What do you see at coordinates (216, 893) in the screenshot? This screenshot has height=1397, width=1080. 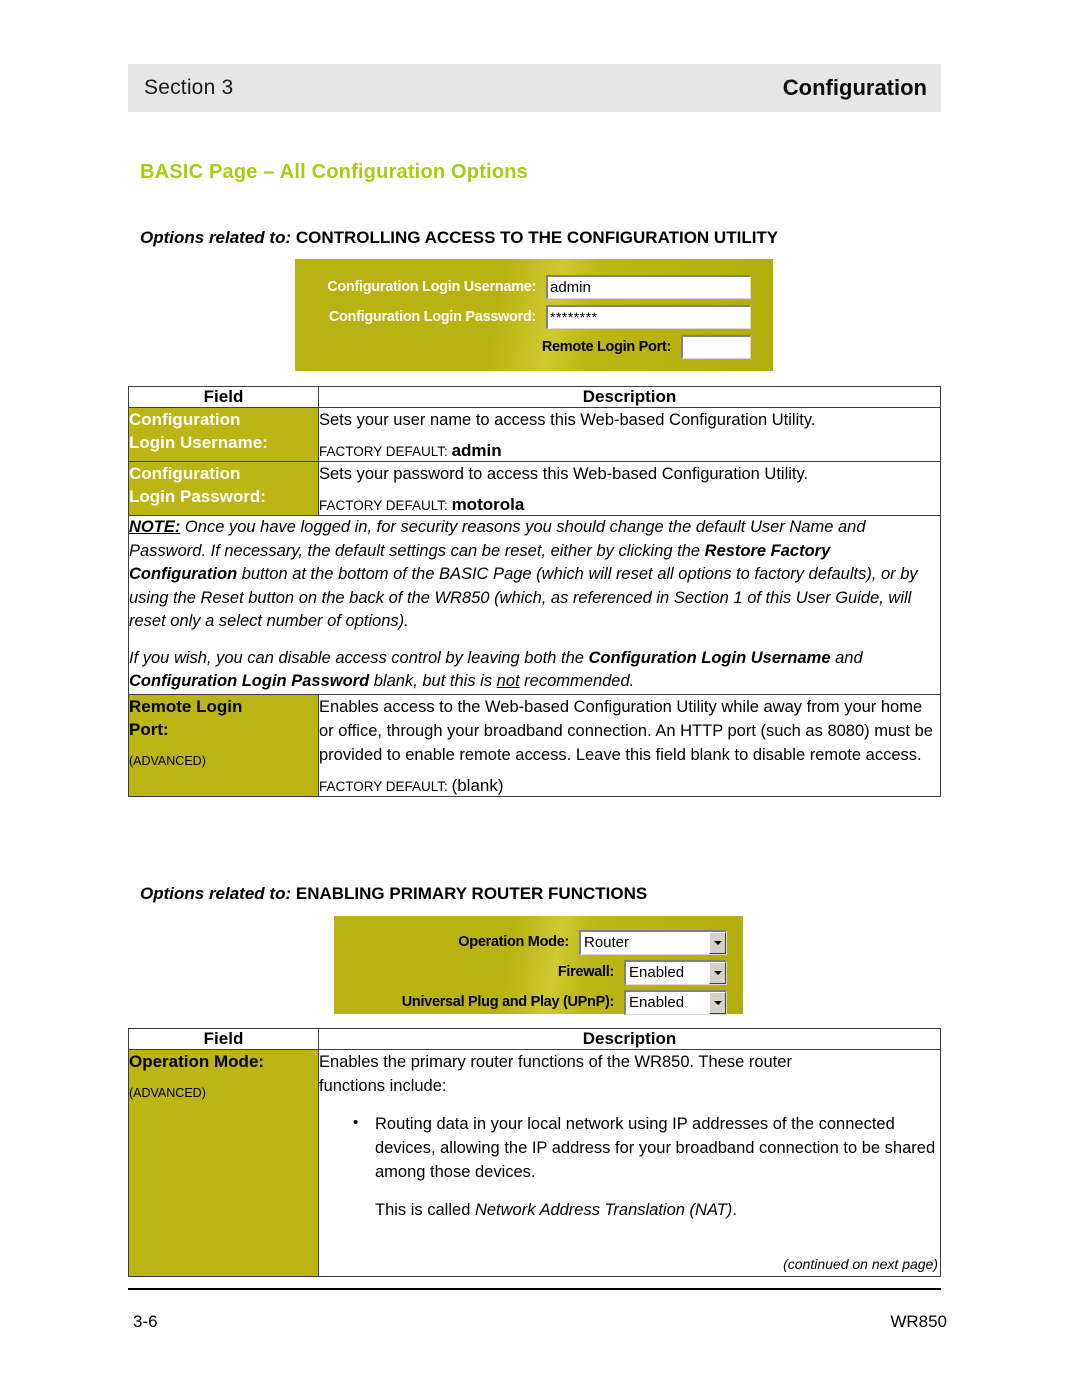 I see `options-related-prefix: Options related to:` at bounding box center [216, 893].